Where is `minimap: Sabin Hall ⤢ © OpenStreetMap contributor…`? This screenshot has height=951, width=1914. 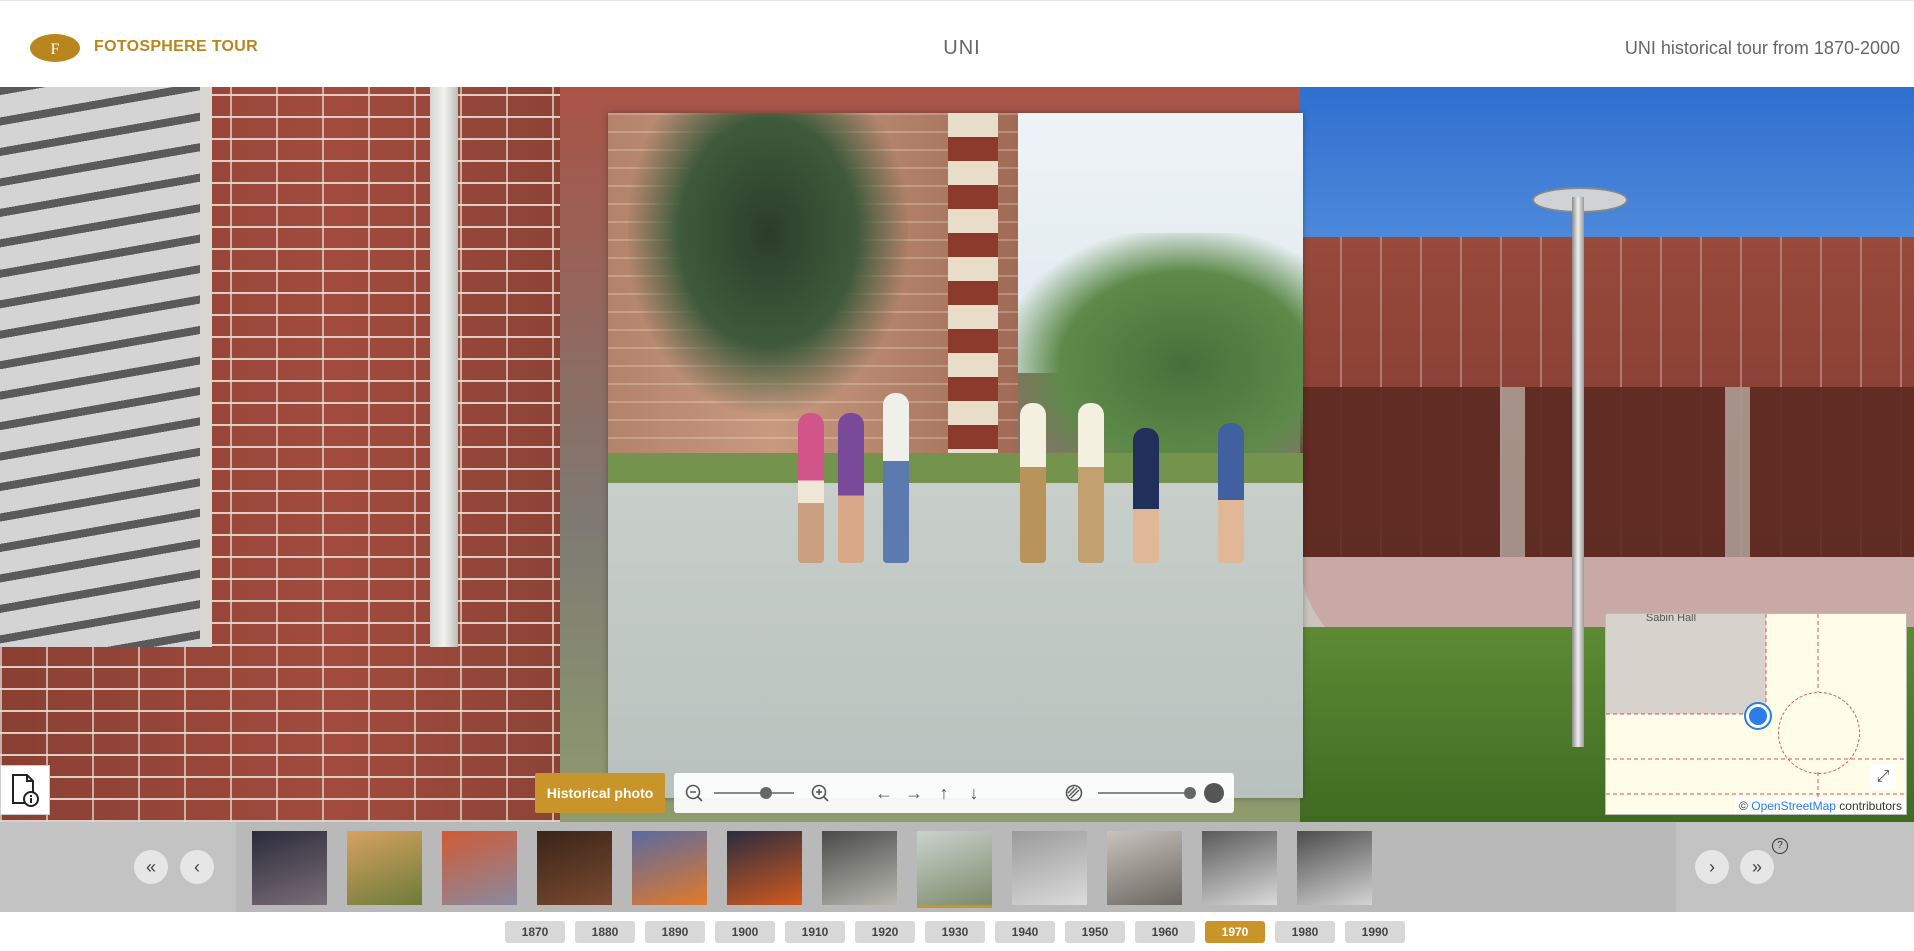 minimap: Sabin Hall ⤢ © OpenStreetMap contributor… is located at coordinates (1756, 714).